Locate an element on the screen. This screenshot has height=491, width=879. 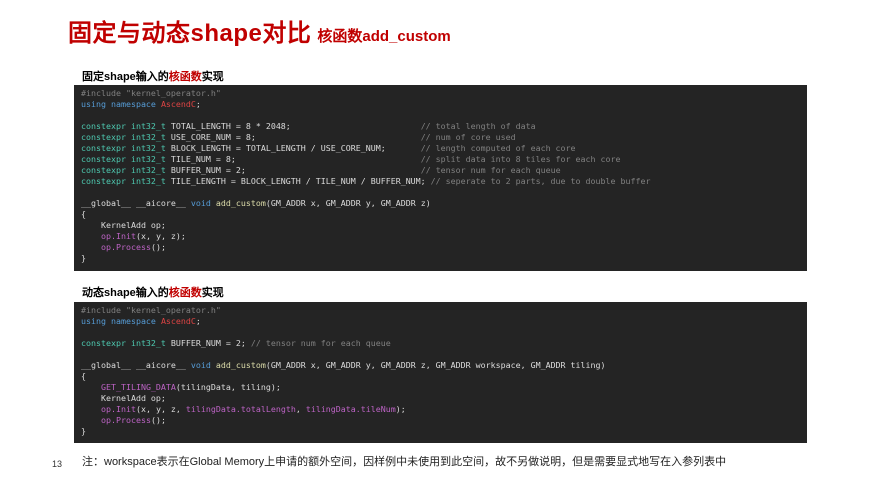
fixed-section-label: 固定shape输入的核函数实现 is located at coordinates (153, 76).